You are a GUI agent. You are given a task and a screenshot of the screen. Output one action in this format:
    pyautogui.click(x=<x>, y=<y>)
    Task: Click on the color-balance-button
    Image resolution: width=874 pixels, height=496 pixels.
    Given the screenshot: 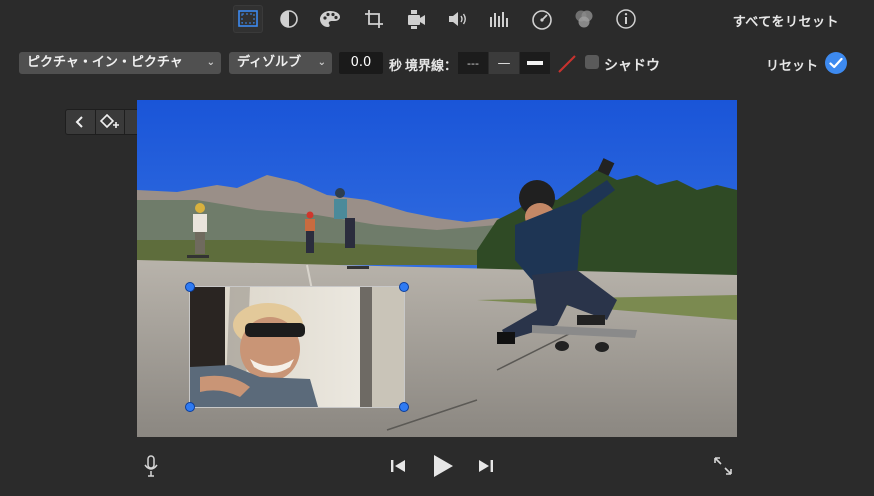 What is the action you would take?
    pyautogui.click(x=289, y=19)
    